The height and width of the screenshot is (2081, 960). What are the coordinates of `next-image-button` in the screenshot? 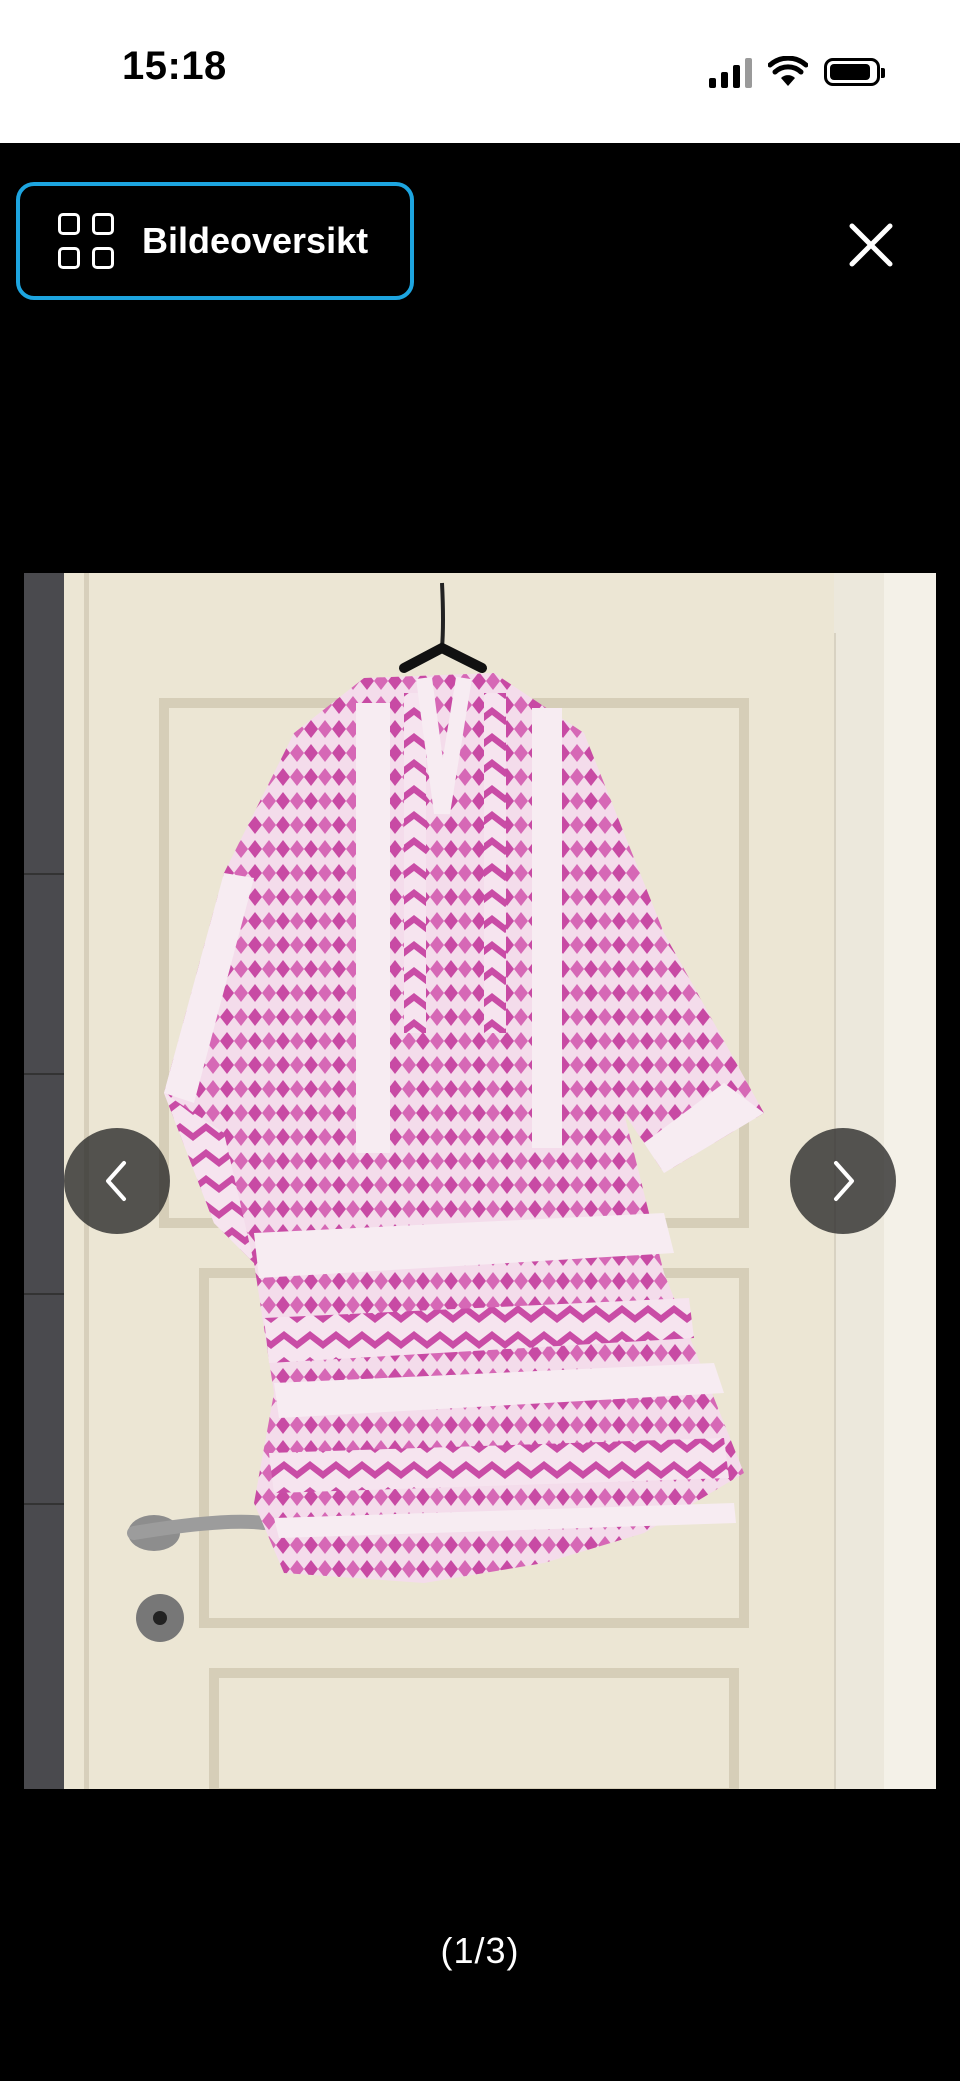 It's located at (843, 1181).